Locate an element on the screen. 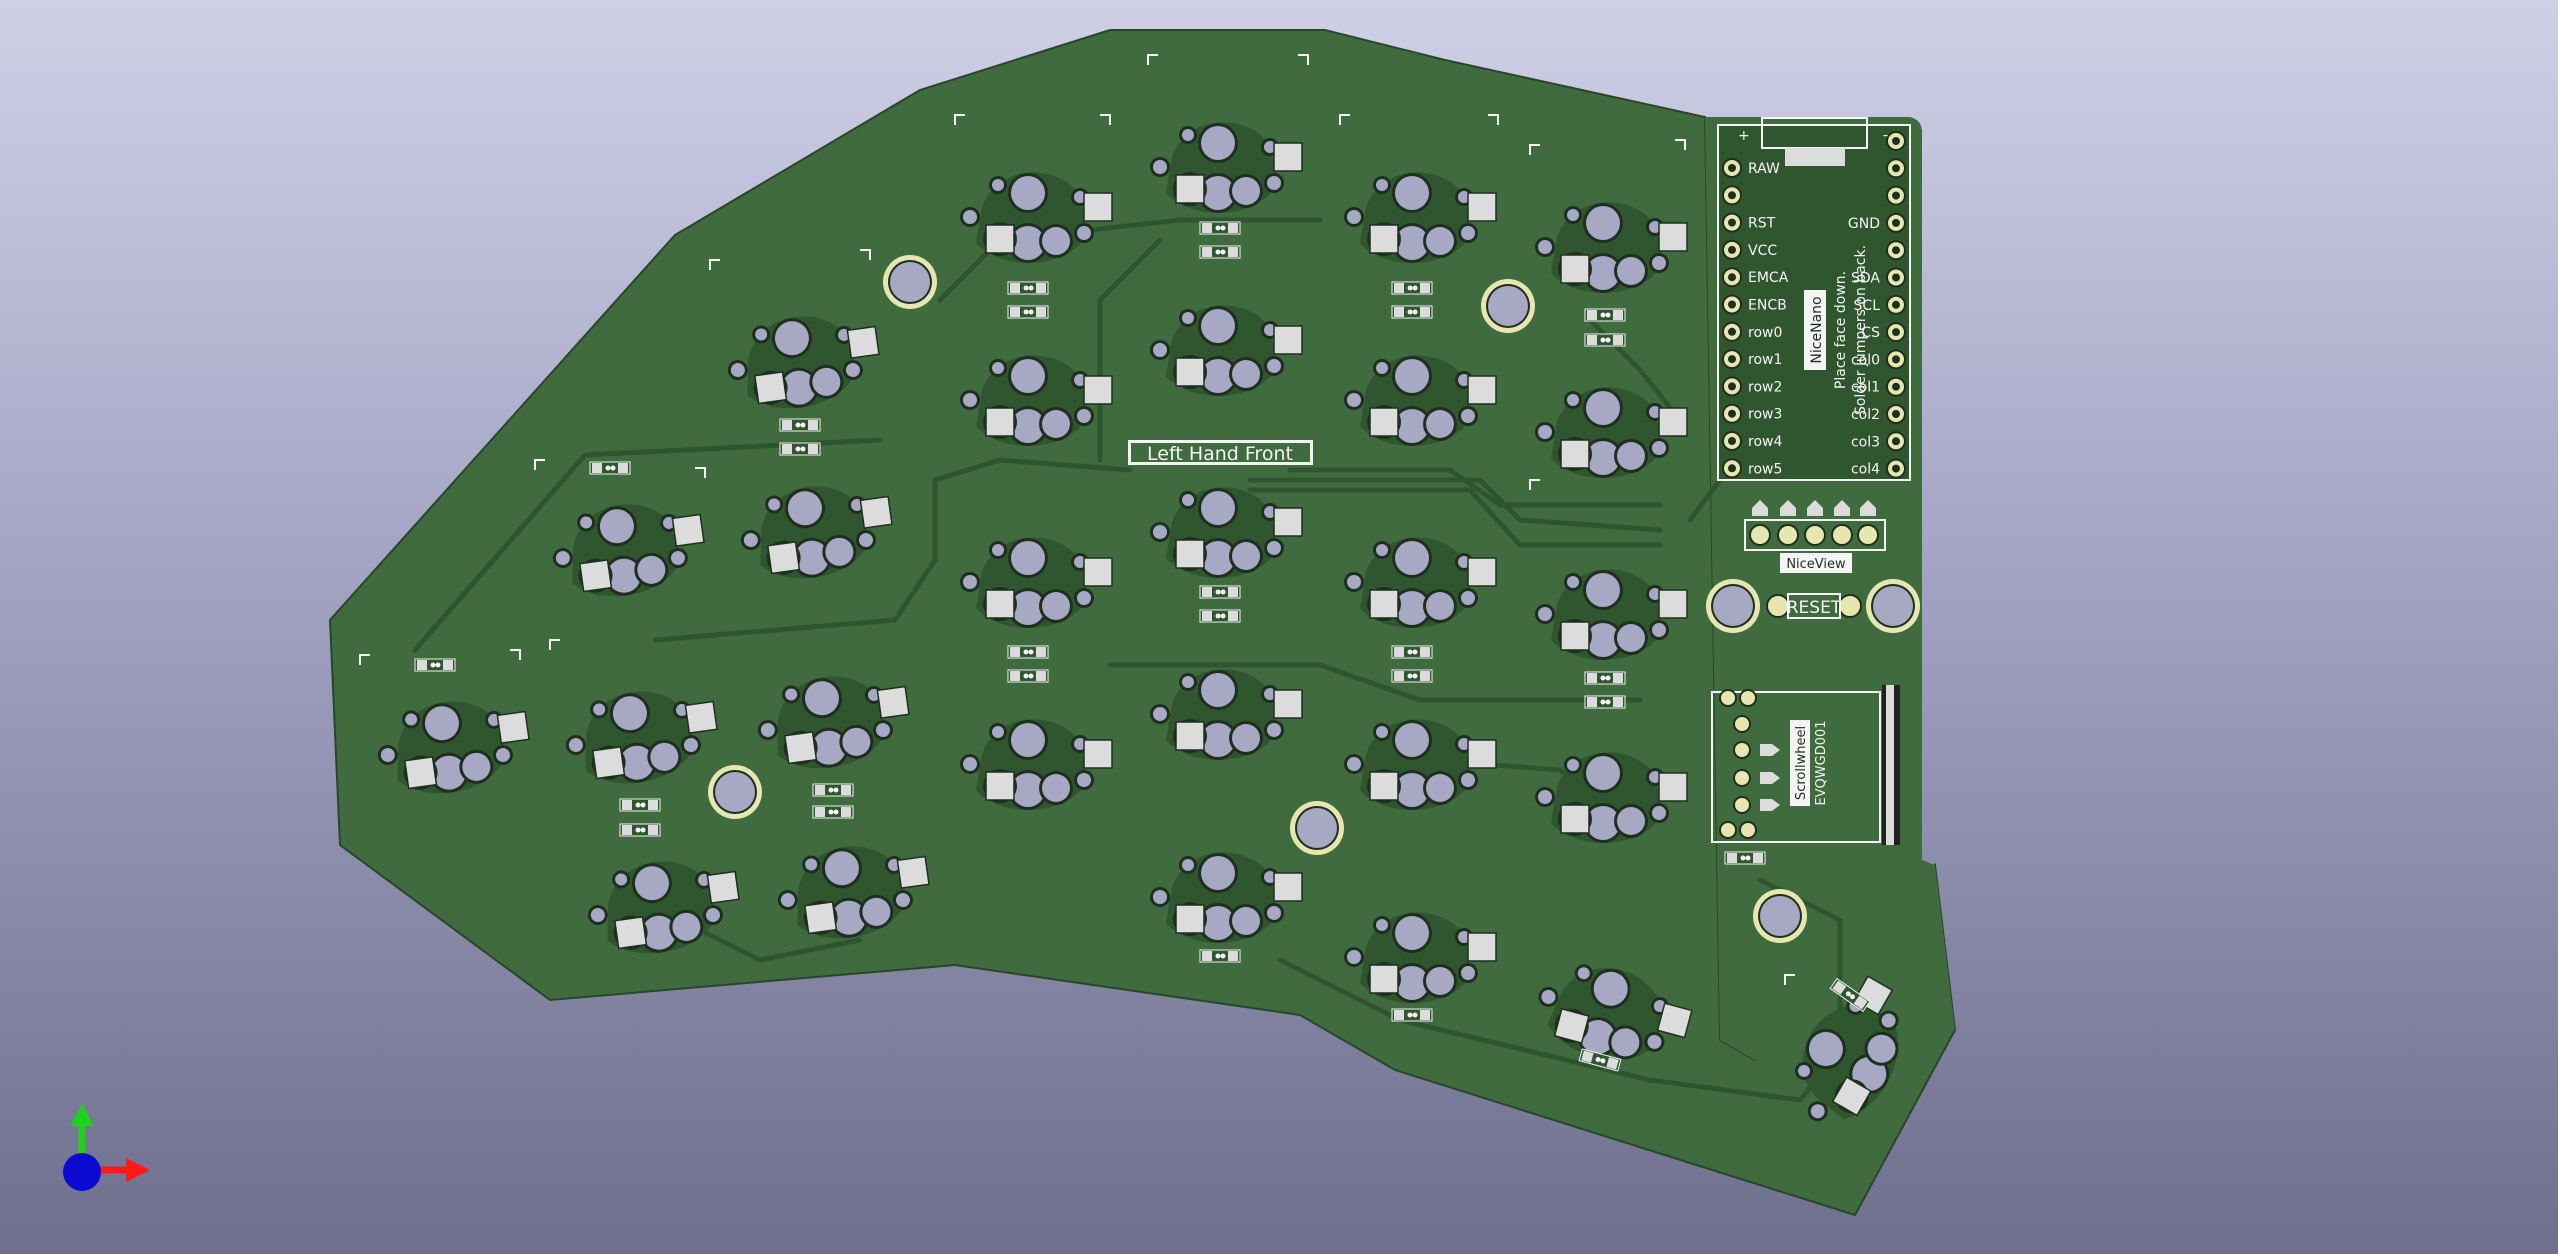 This screenshot has width=2558, height=1254. mcu-pin-label: VCC is located at coordinates (1762, 251).